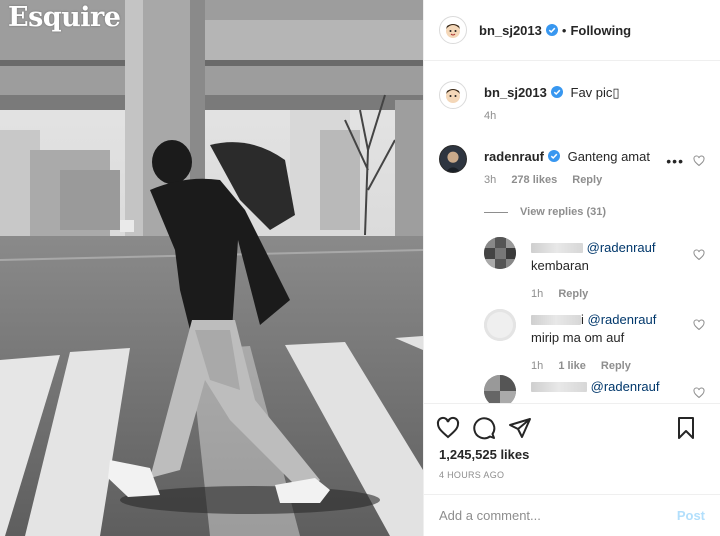 The width and height of the screenshot is (720, 536). Describe the element at coordinates (515, 92) in the screenshot. I see `caption-username: bn_sj2013` at that location.